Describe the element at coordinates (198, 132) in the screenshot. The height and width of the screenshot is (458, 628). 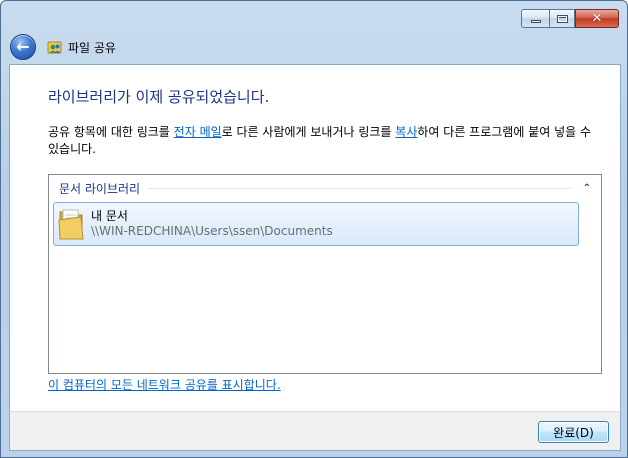
I see `email-link: 전자 메일` at that location.